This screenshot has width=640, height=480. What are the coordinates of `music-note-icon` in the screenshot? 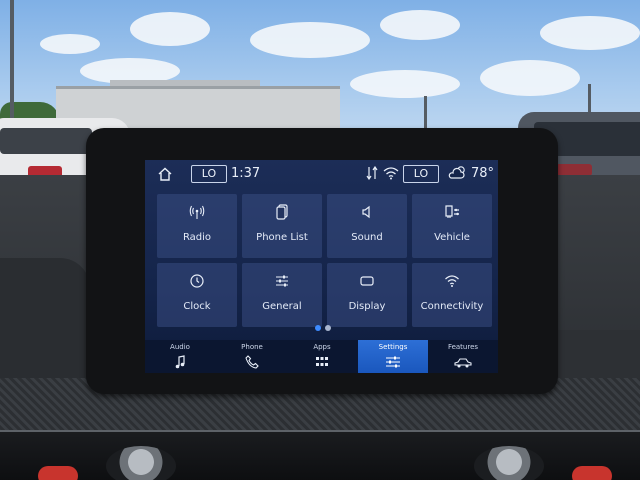 It's located at (180, 363).